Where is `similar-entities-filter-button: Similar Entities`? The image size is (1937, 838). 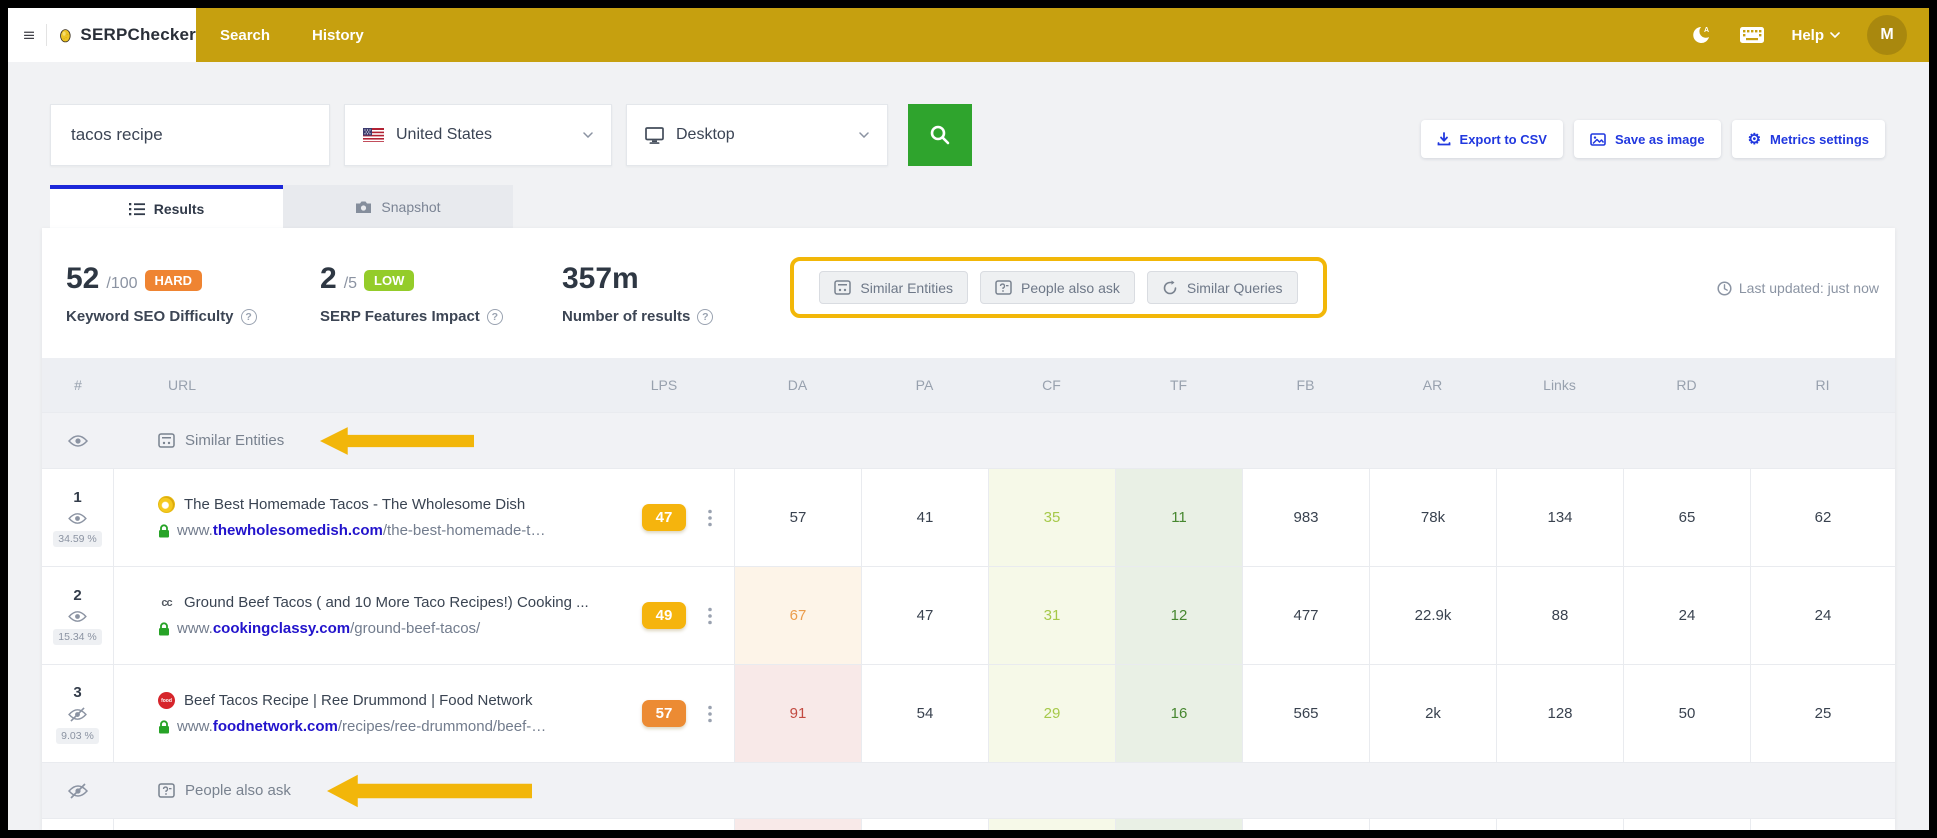
similar-entities-filter-button: Similar Entities is located at coordinates (894, 287).